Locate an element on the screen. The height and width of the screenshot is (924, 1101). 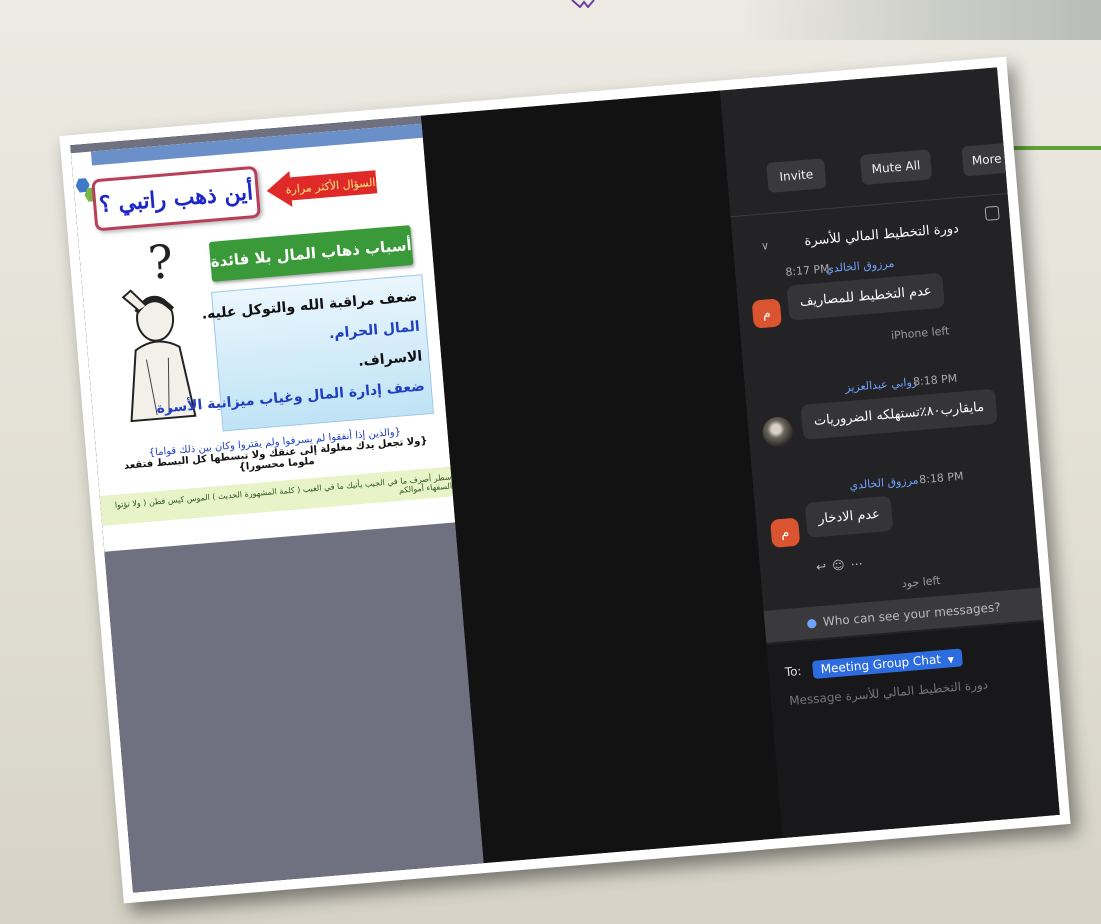
popout-icon is located at coordinates (992, 213).